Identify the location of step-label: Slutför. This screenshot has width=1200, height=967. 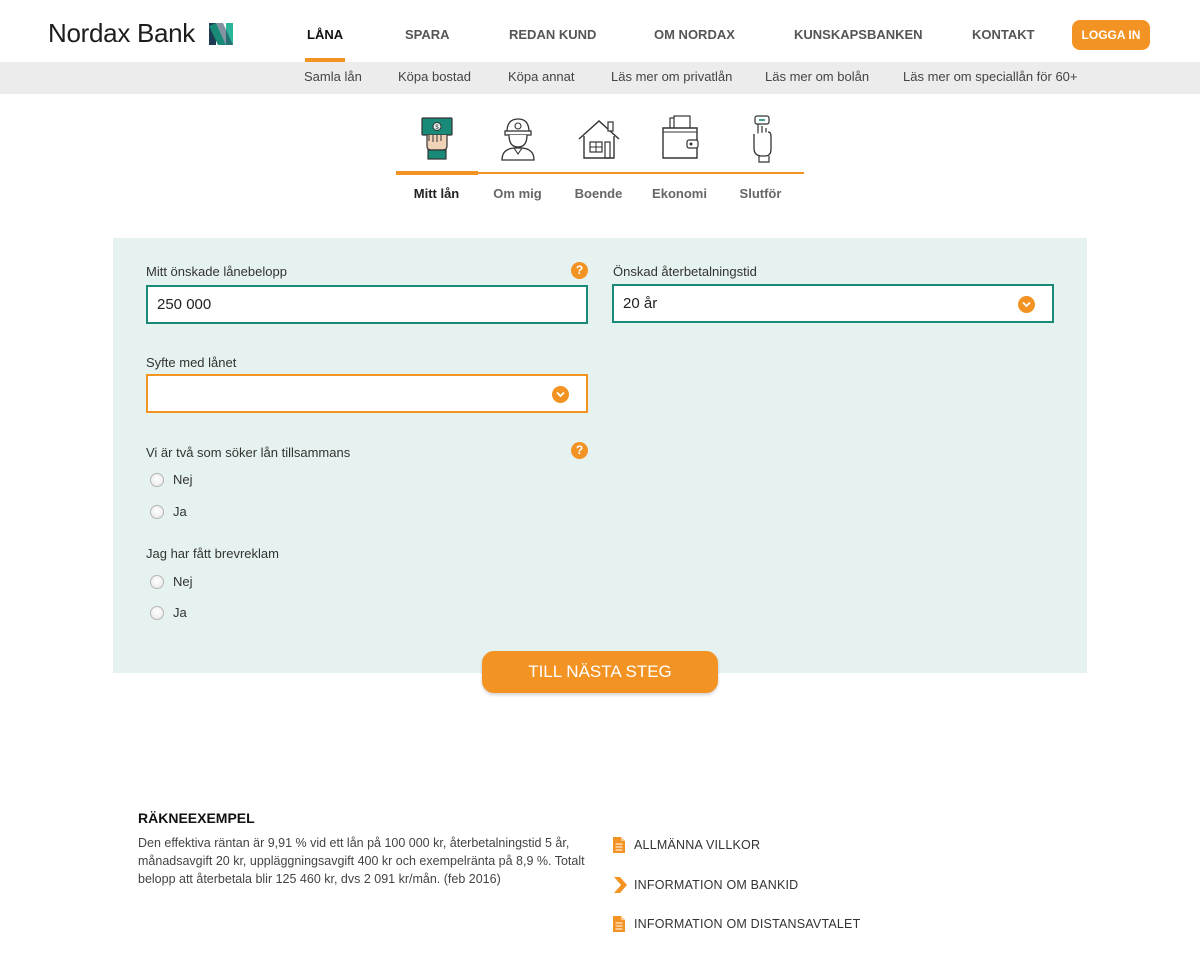
(760, 193).